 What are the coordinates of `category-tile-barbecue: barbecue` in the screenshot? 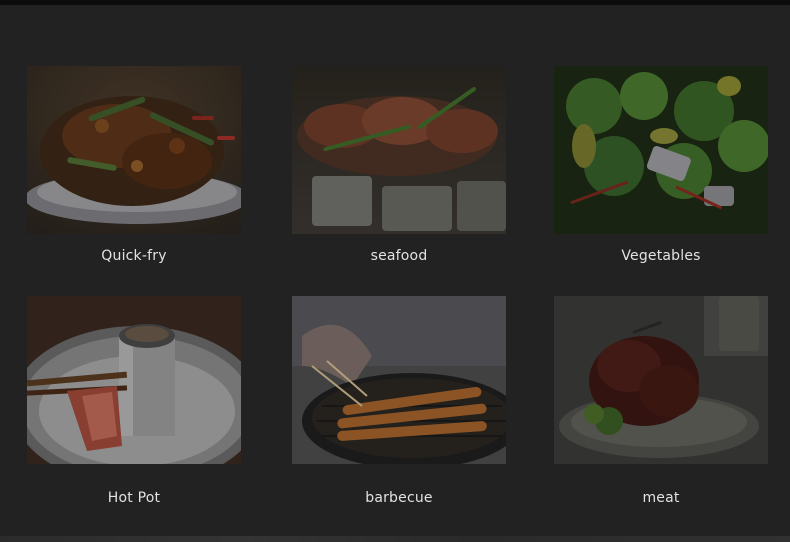 It's located at (399, 401).